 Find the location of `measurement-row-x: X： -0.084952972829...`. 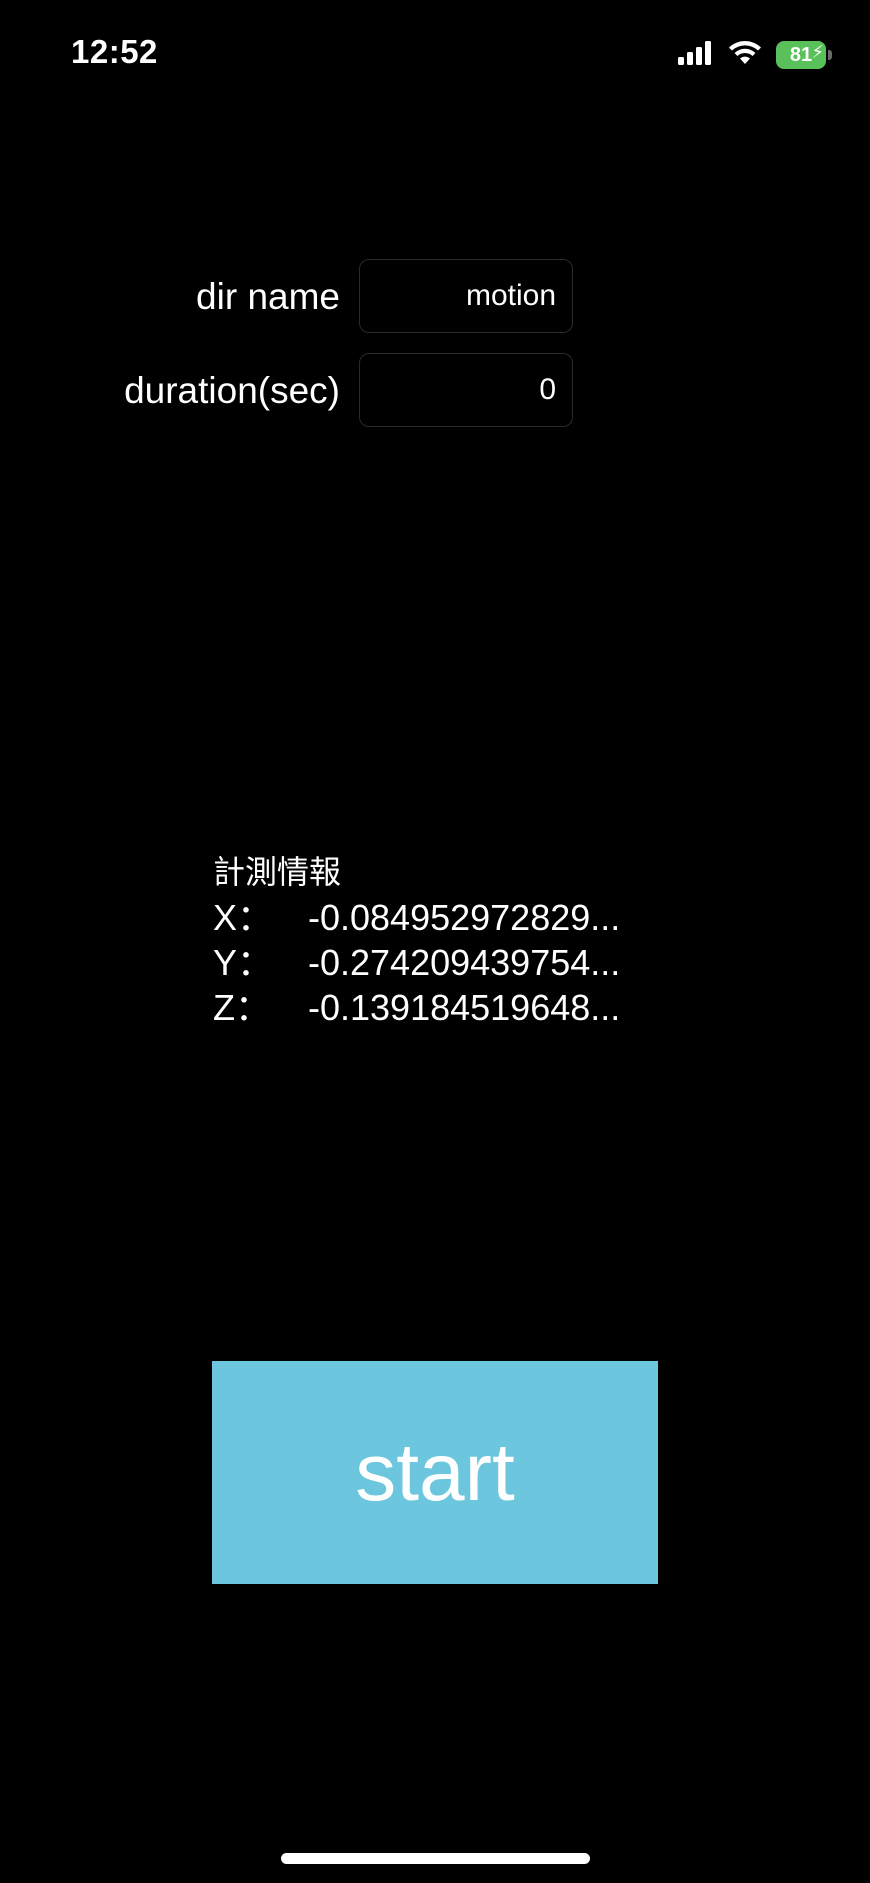

measurement-row-x: X： -0.084952972829... is located at coordinates (416, 917).